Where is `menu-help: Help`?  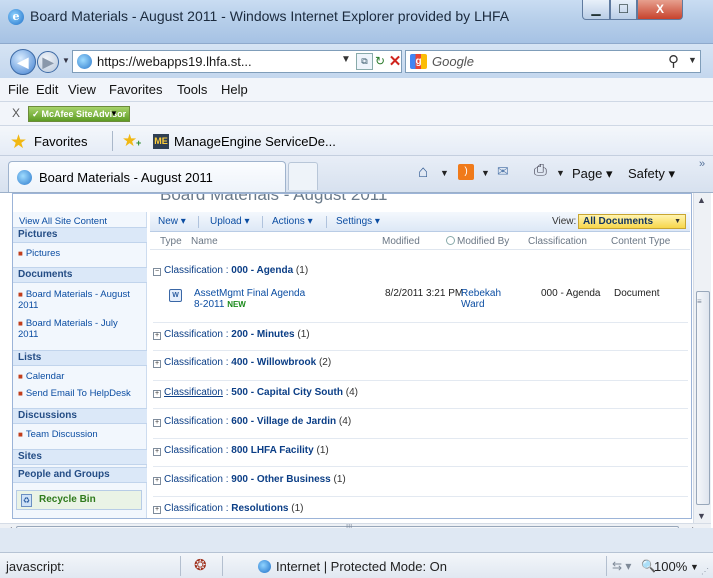
menu-help: Help is located at coordinates (234, 89).